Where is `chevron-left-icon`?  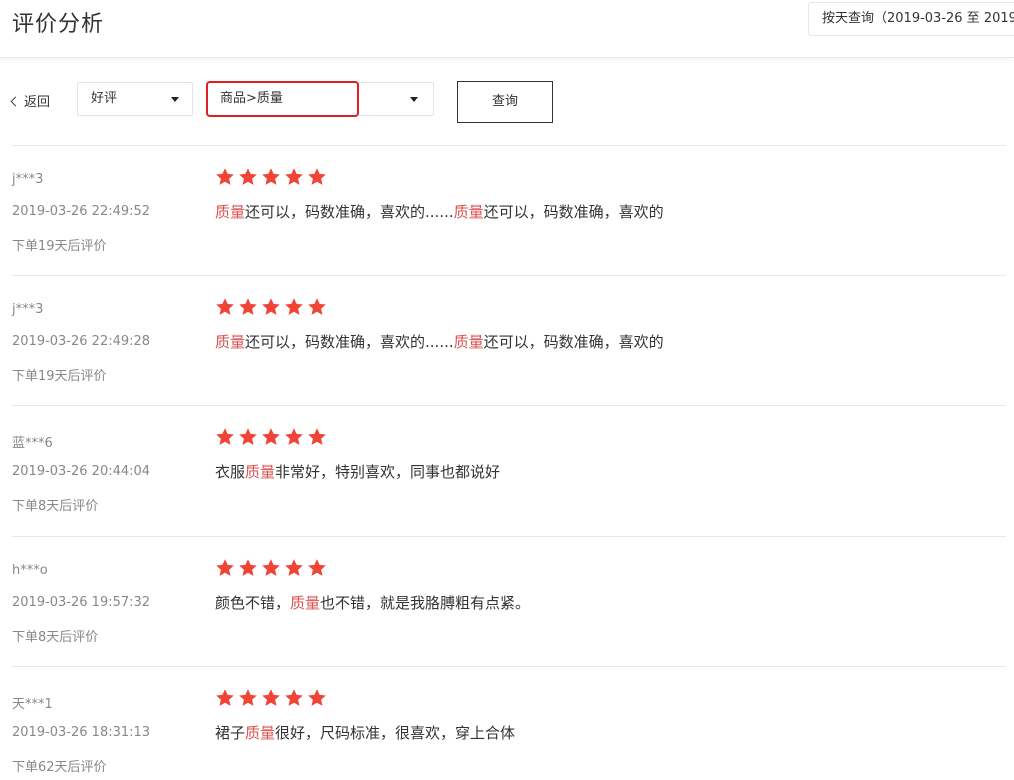 chevron-left-icon is located at coordinates (15, 101).